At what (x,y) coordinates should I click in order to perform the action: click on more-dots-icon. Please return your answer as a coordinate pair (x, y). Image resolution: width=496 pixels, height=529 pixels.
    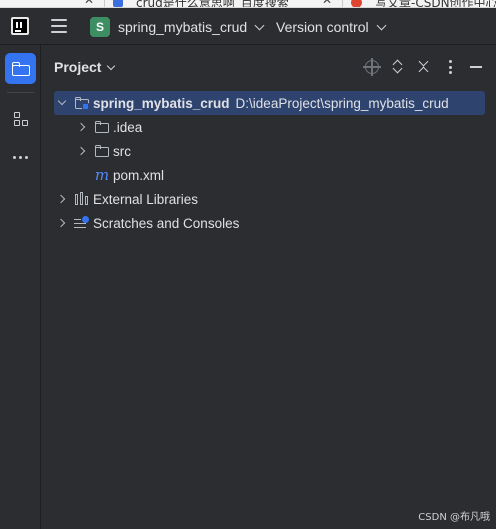
    Looking at the image, I should click on (20, 157).